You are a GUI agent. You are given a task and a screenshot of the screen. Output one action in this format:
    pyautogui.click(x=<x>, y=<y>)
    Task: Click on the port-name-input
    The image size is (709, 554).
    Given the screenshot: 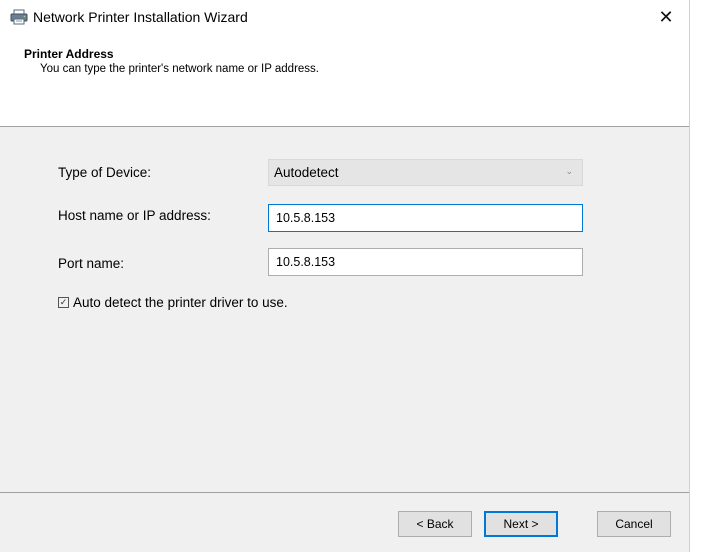 What is the action you would take?
    pyautogui.click(x=425, y=262)
    